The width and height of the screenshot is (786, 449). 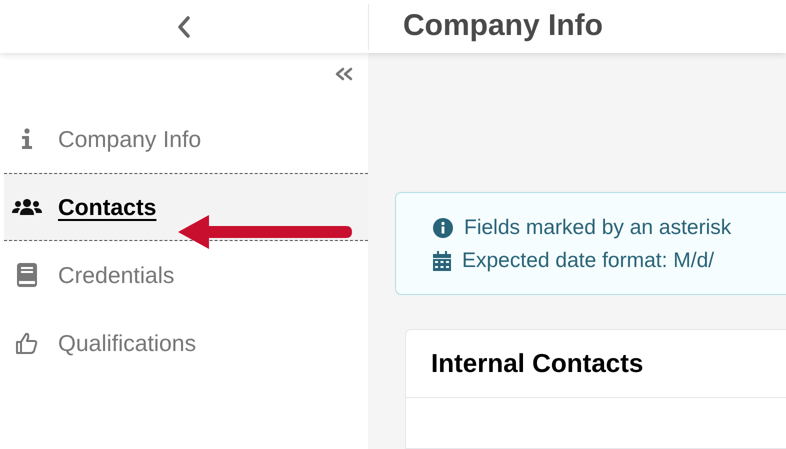 What do you see at coordinates (186, 207) in the screenshot?
I see `sidebar-item: Contacts` at bounding box center [186, 207].